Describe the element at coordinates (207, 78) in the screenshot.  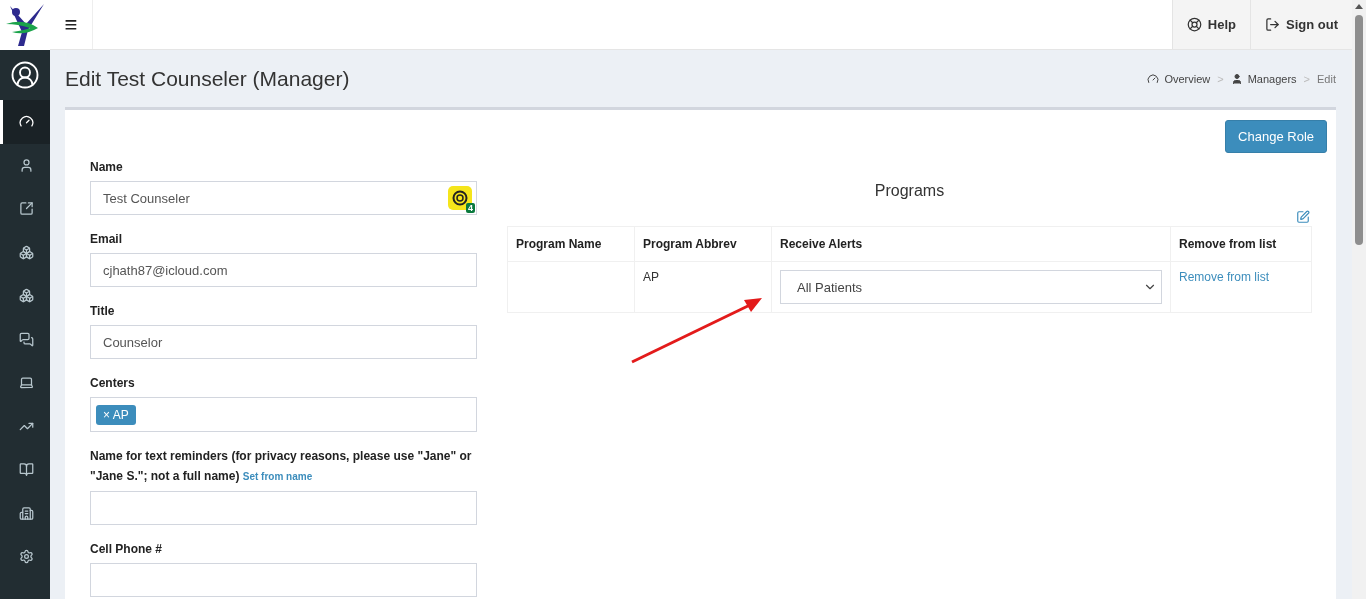
I see `page-title: Edit Test Counseler (Manager)` at that location.